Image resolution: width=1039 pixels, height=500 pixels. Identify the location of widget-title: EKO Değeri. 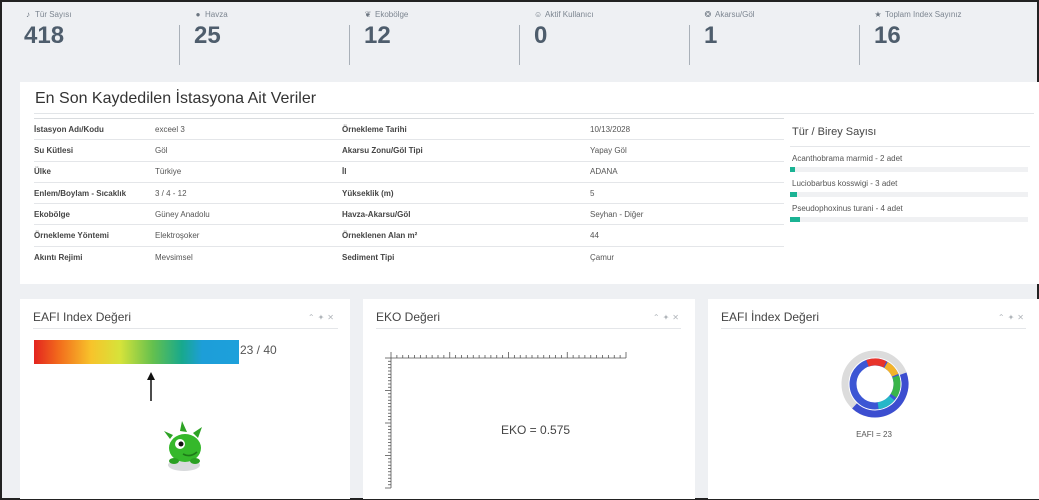
(408, 317).